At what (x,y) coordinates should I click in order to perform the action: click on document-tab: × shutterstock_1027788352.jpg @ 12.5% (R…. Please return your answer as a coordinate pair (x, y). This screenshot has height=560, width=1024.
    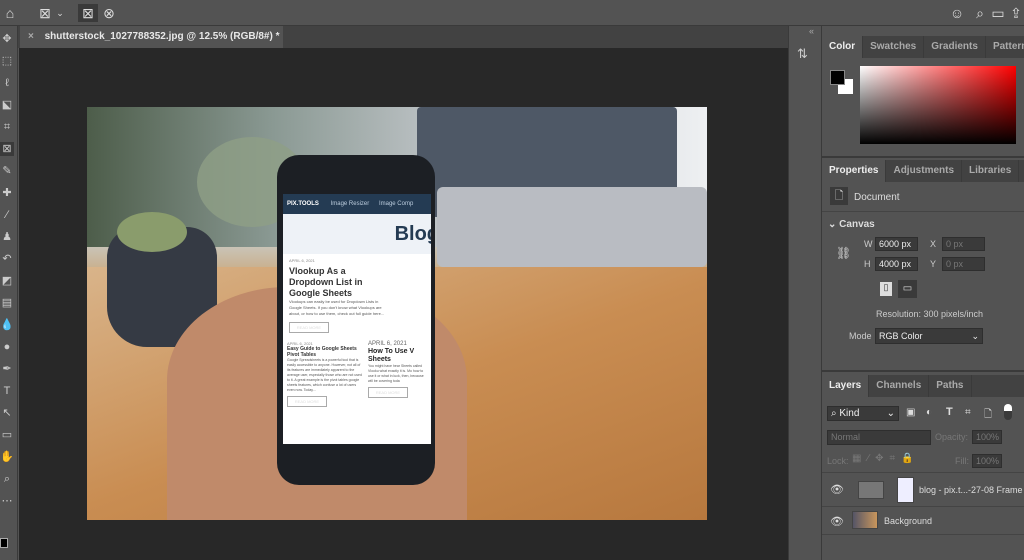
    Looking at the image, I should click on (151, 37).